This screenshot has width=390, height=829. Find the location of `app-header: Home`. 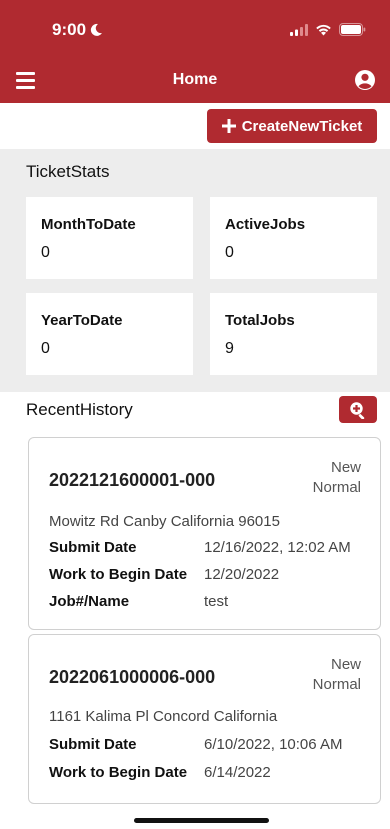

app-header: Home is located at coordinates (195, 81).